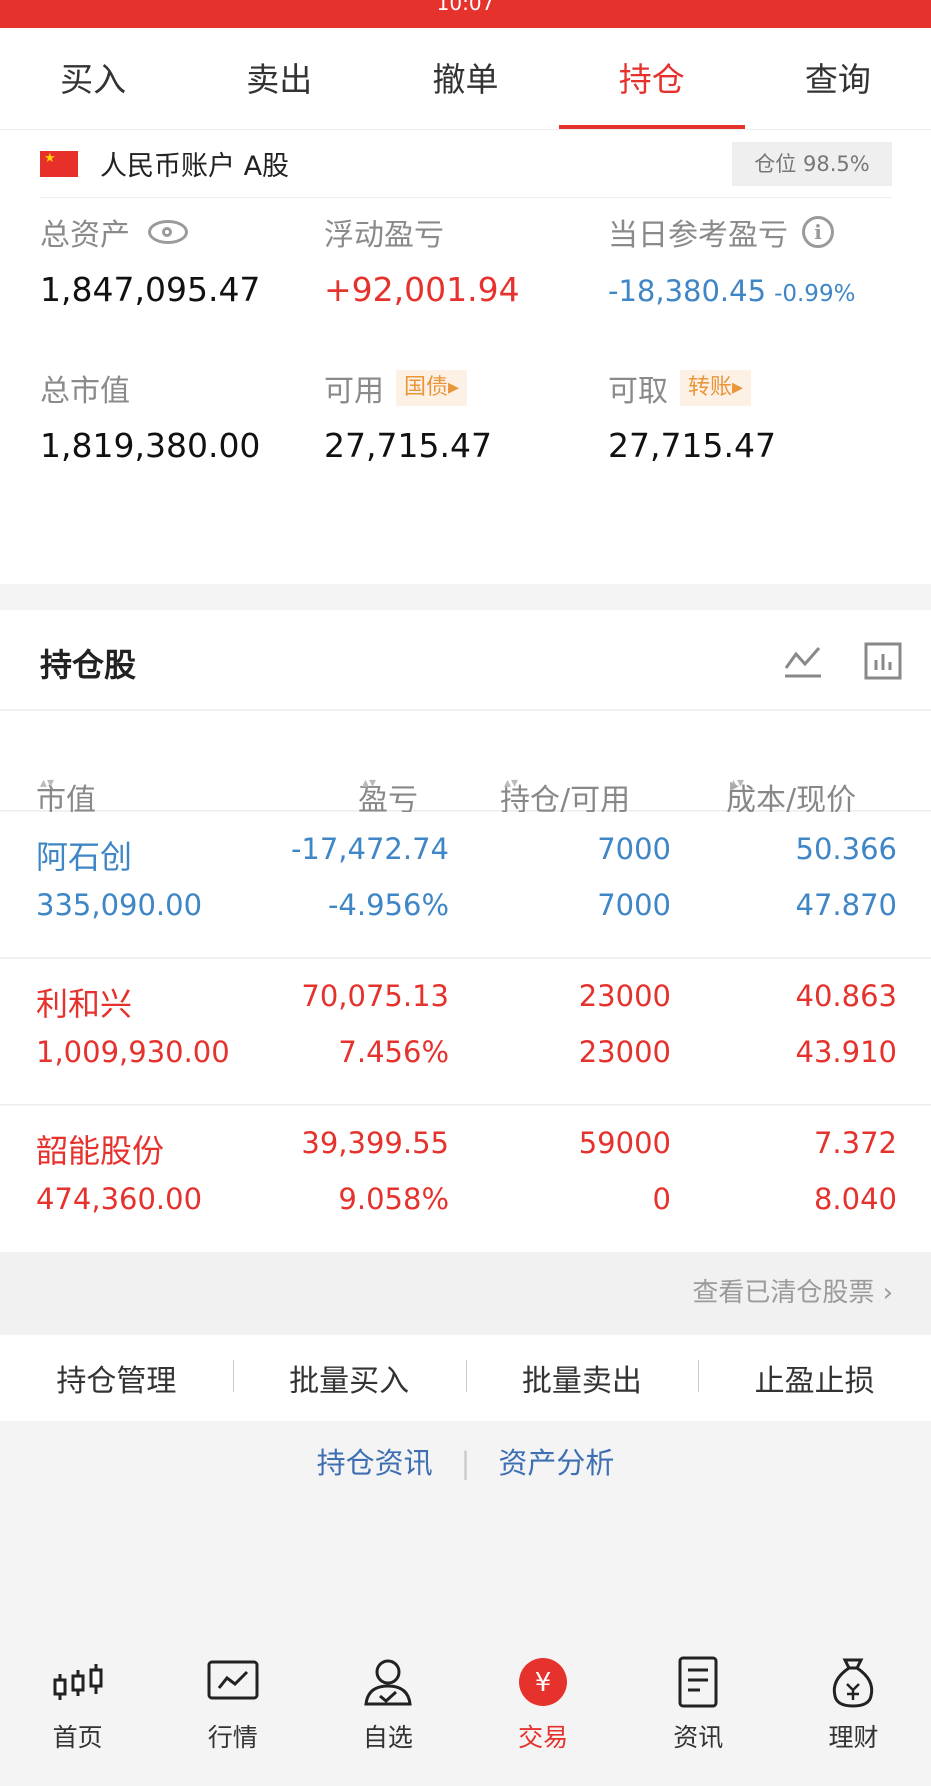 This screenshot has width=931, height=1786. Describe the element at coordinates (814, 1378) in the screenshot. I see `stop-profit-loss-button: 止盈止损` at that location.